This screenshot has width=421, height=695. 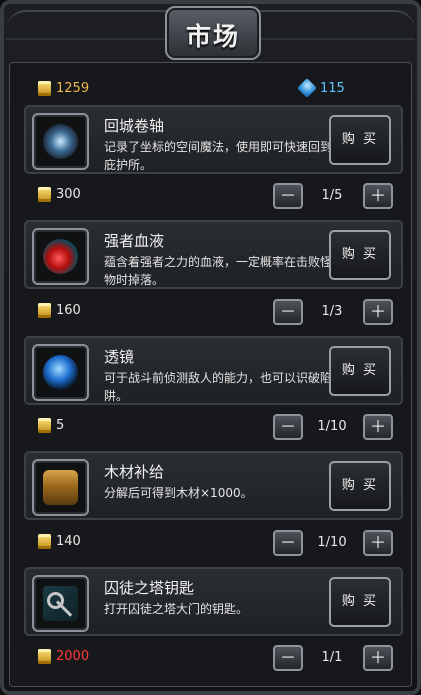 I want to click on price-row: 300 － 1/5 ＋, so click(x=211, y=196).